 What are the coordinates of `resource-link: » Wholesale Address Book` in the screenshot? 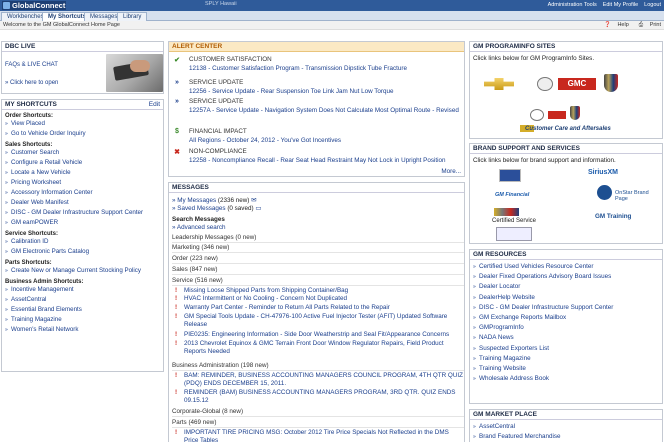 It's located at (567, 379).